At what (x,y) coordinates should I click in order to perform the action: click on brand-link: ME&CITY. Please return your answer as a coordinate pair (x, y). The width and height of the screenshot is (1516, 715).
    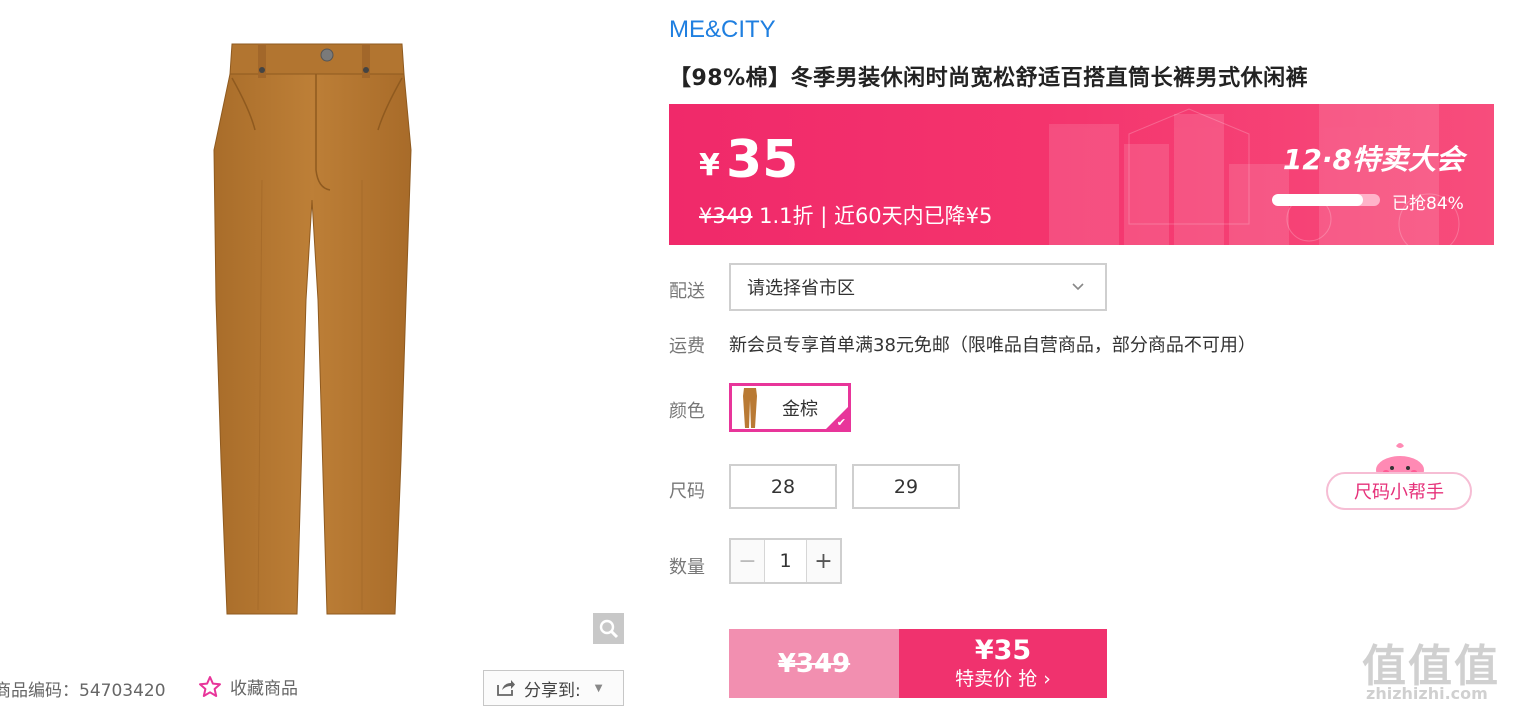
    Looking at the image, I should click on (722, 30).